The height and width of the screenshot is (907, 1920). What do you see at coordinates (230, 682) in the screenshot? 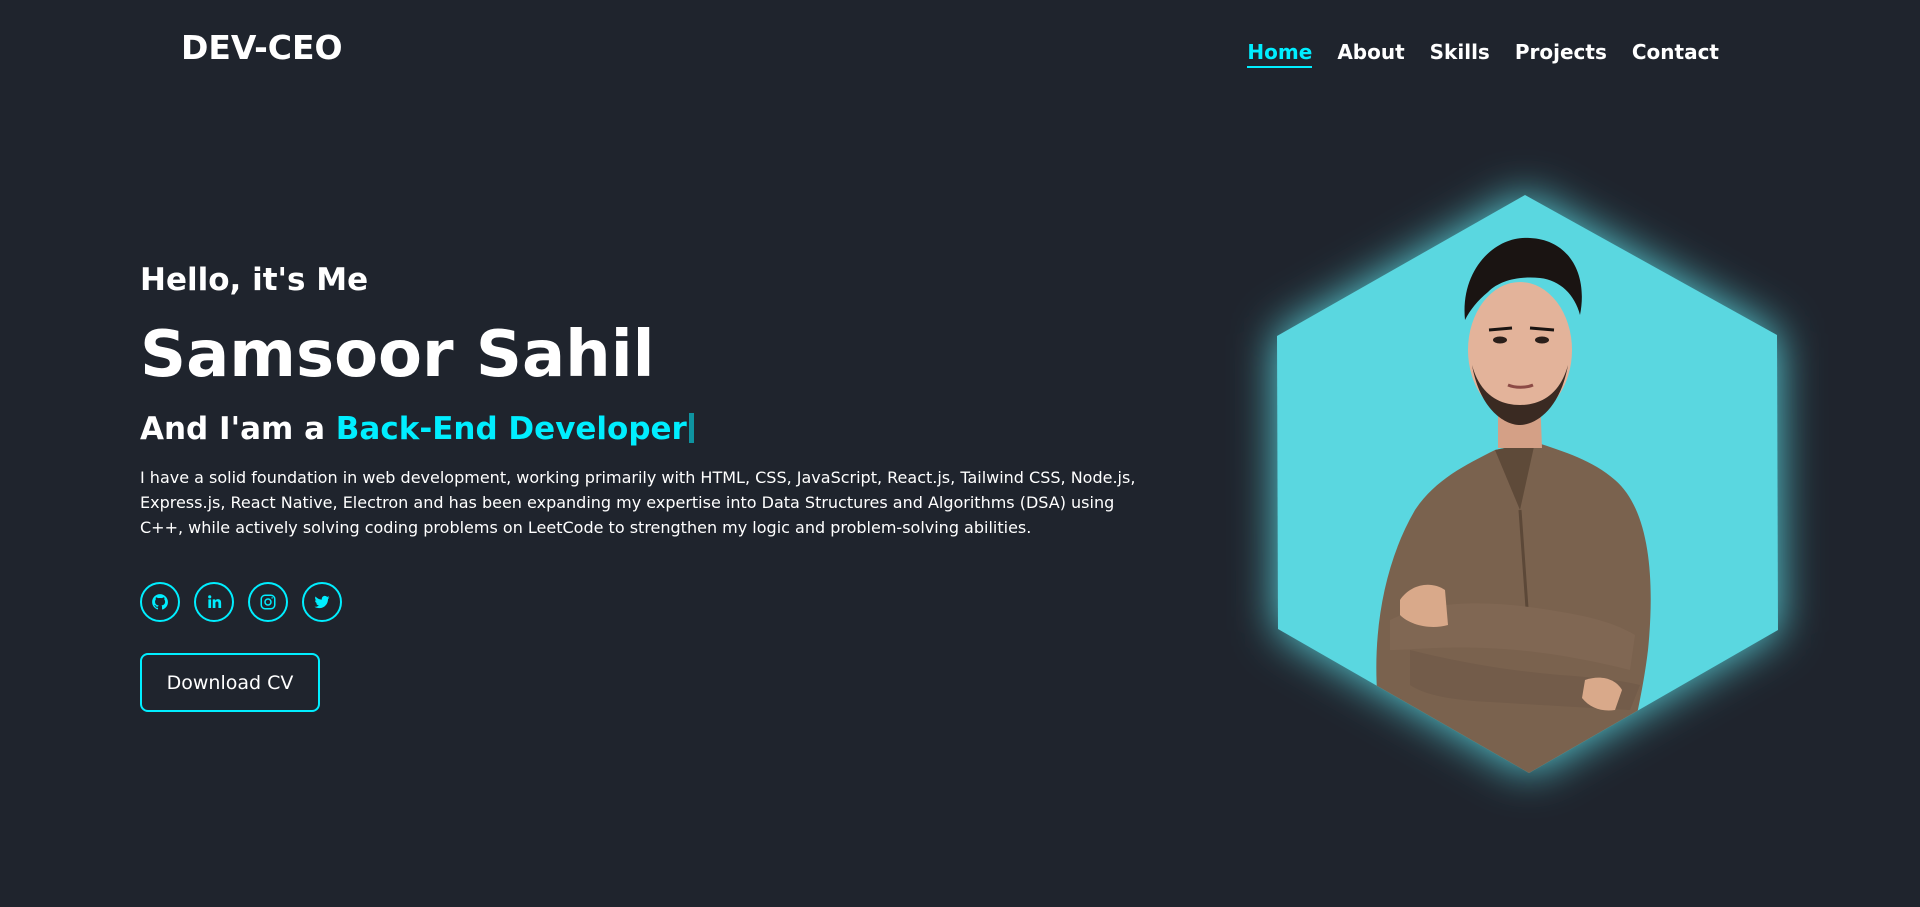
I see `download-cv-button: Download CV` at bounding box center [230, 682].